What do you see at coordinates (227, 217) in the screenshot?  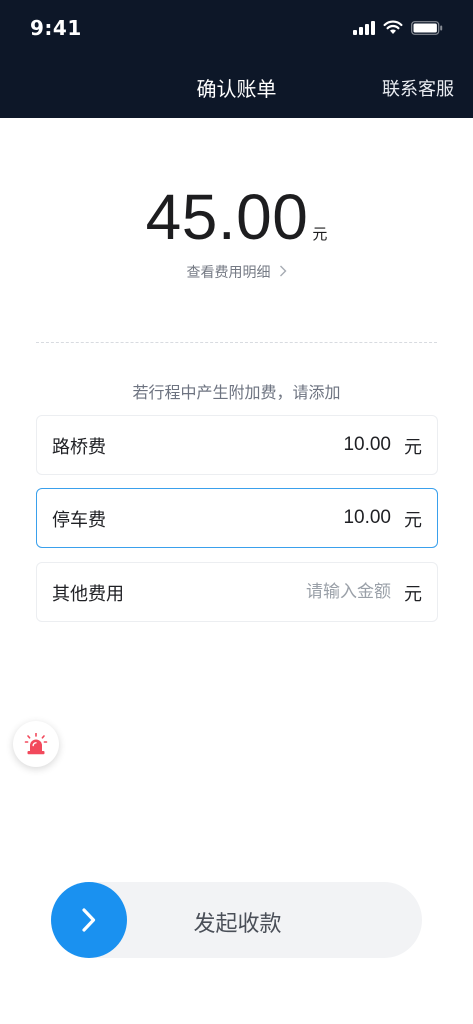 I see `amount-value: 45.00` at bounding box center [227, 217].